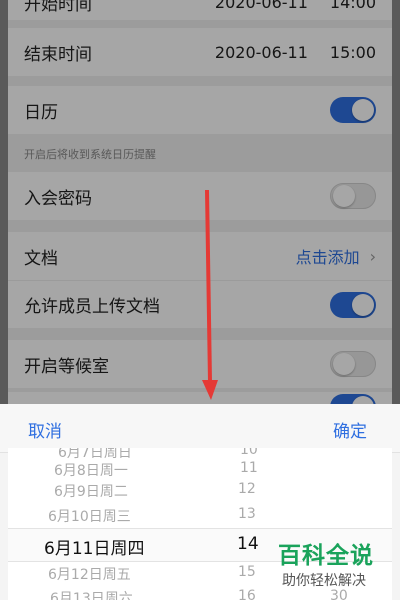  I want to click on picker-date-item: 6月9日周二, so click(91, 491).